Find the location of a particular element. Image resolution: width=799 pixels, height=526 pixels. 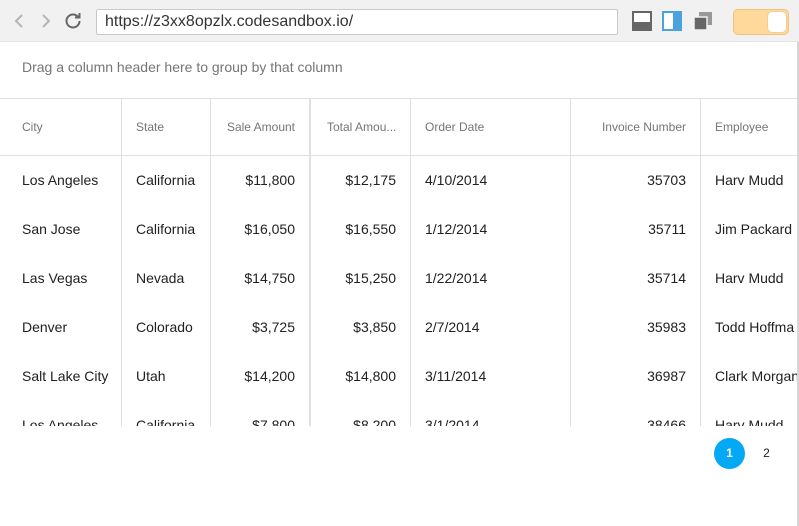

column-header-state: State is located at coordinates (171, 127).